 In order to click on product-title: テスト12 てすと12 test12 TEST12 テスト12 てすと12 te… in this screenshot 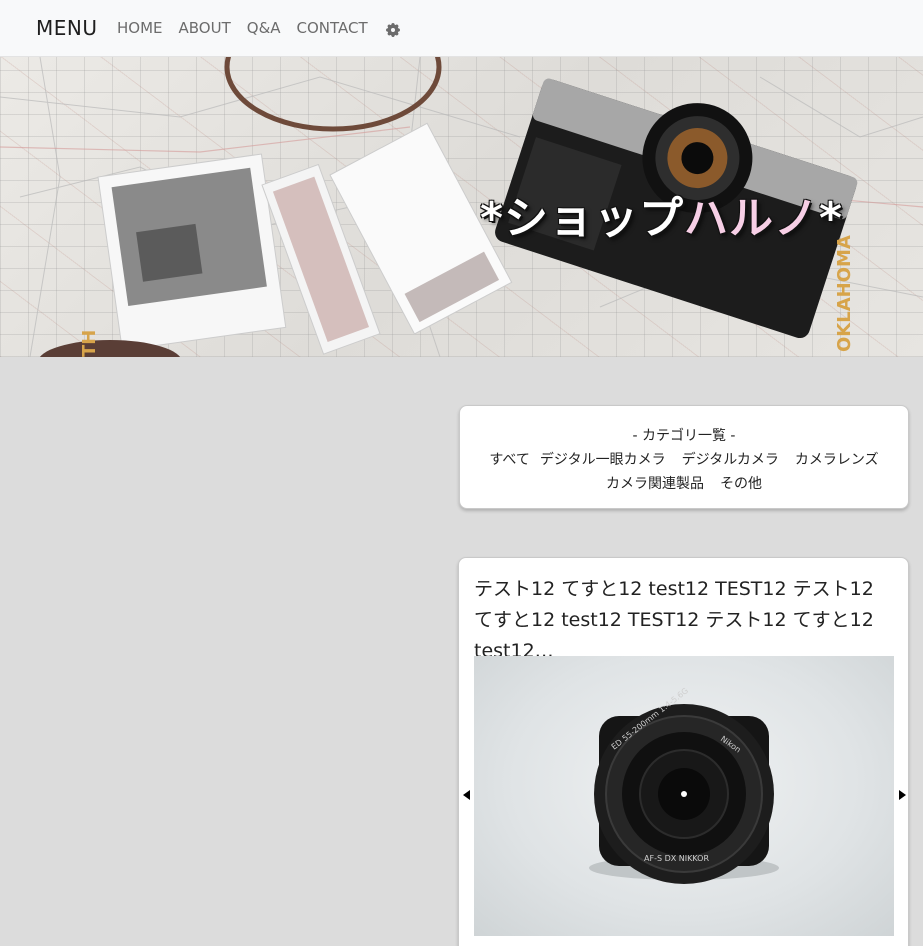, I will do `click(684, 620)`.